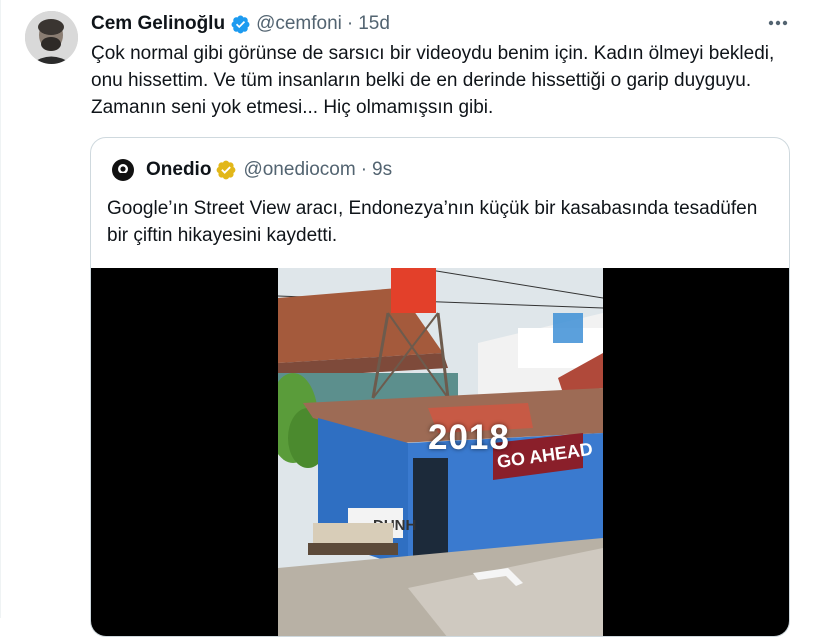 The height and width of the screenshot is (637, 823). I want to click on quoted-tweet-header: Onedio @onediocom · 9s, so click(251, 170).